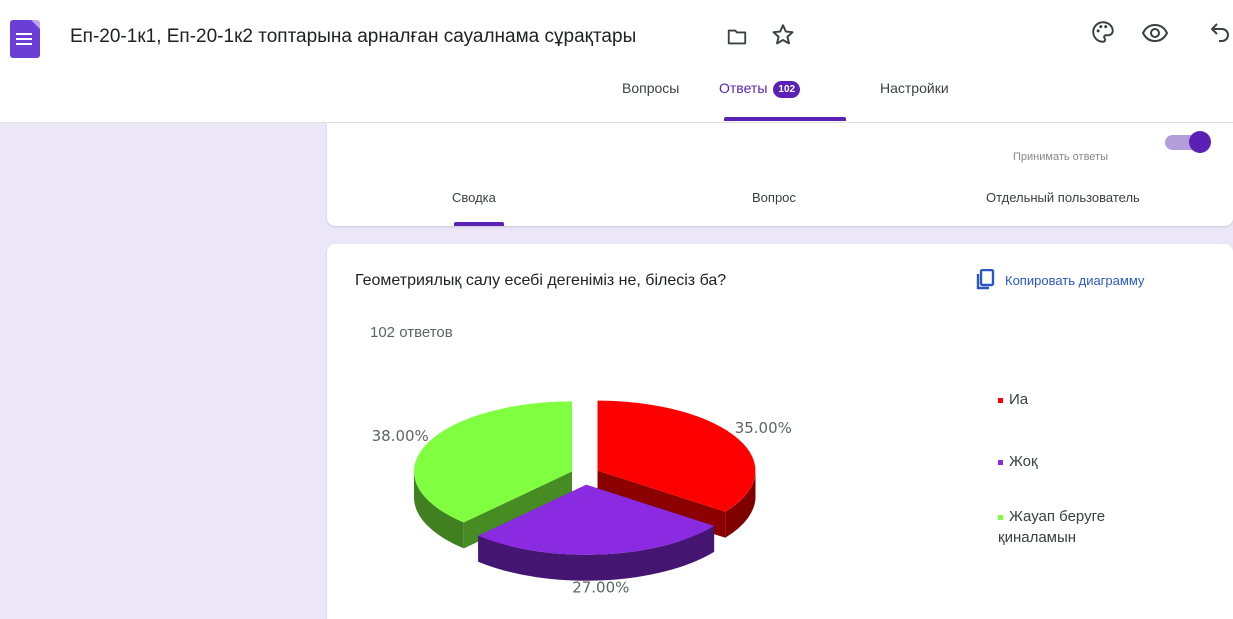 The width and height of the screenshot is (1233, 619). I want to click on accept-responses-toggle, so click(1188, 139).